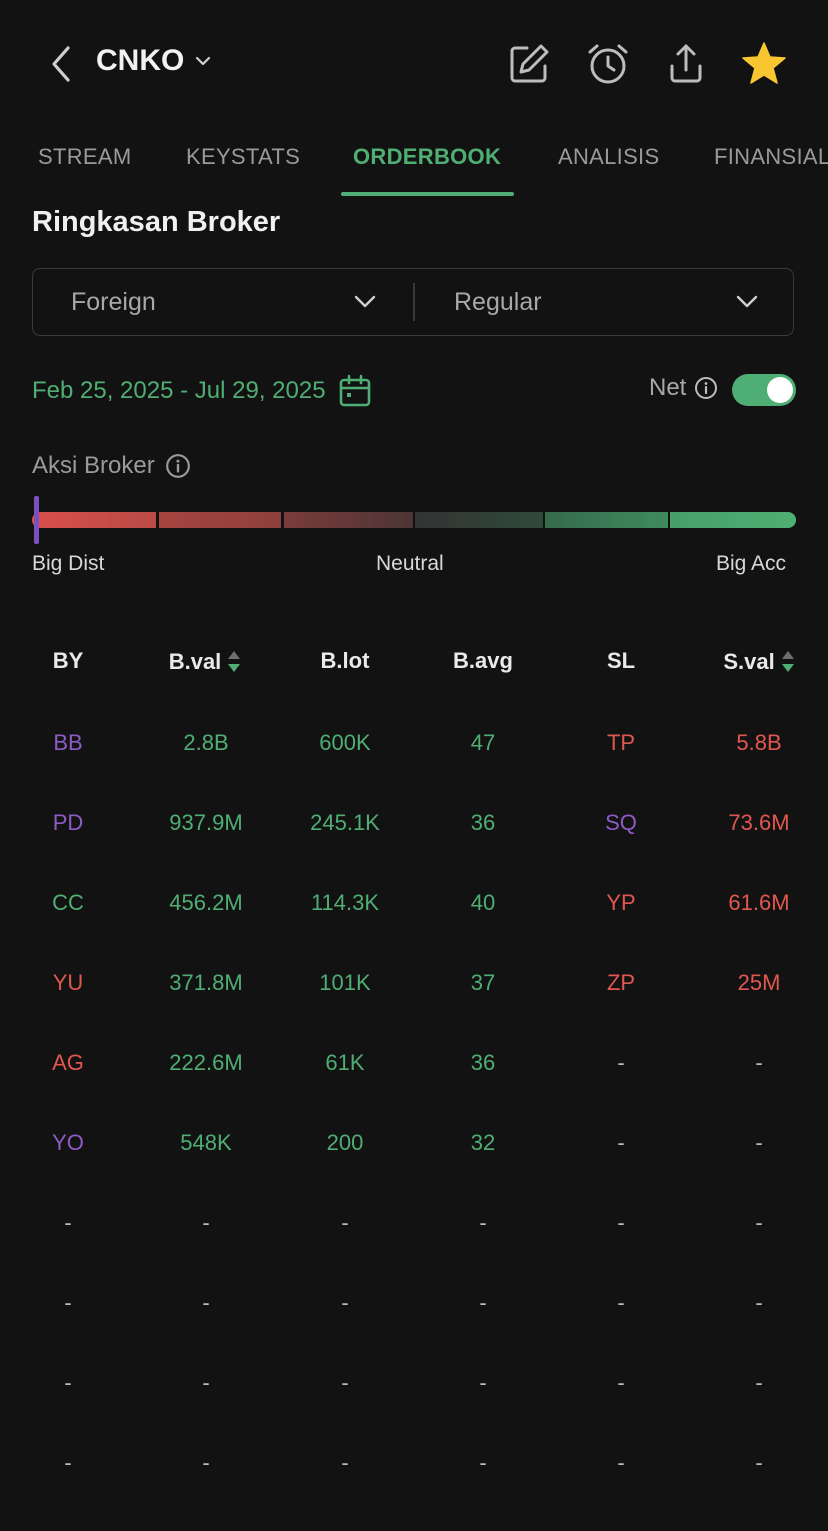 The height and width of the screenshot is (1531, 828). I want to click on date-range-picker: Feb 25, 2025 - Jul 29, 2025, so click(202, 391).